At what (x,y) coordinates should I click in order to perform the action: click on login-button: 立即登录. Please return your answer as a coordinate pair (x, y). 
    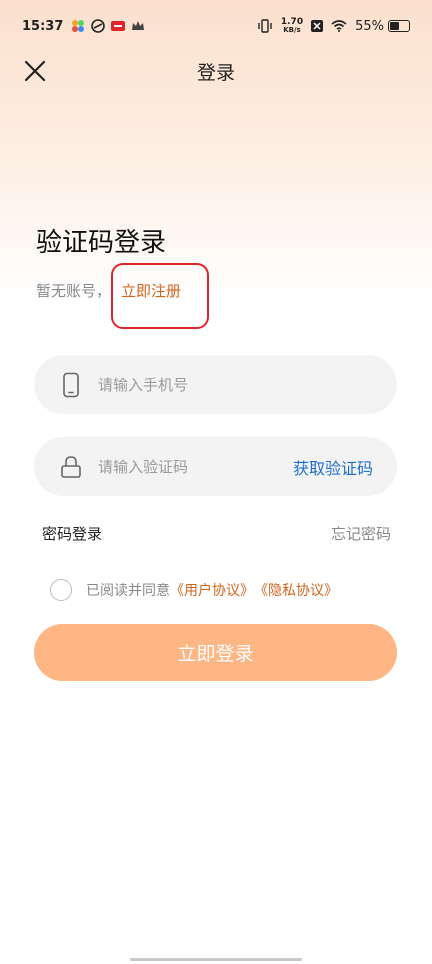
    Looking at the image, I should click on (215, 652).